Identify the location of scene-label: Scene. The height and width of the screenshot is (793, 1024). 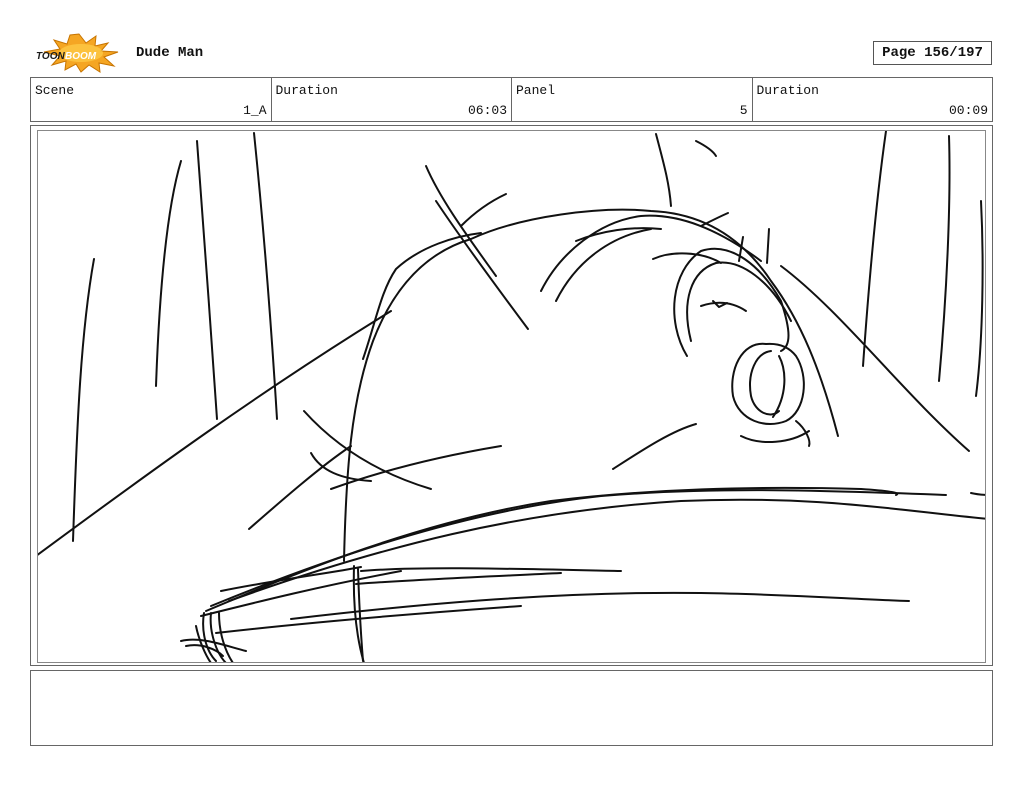
(55, 90).